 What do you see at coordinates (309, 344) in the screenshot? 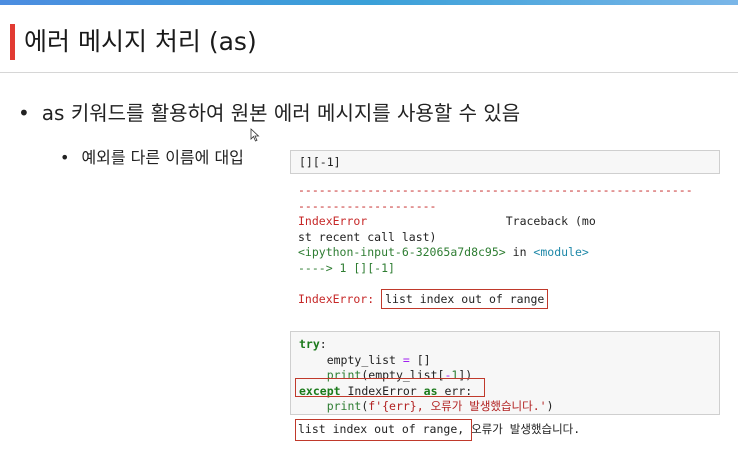
I see `kw-try: try` at bounding box center [309, 344].